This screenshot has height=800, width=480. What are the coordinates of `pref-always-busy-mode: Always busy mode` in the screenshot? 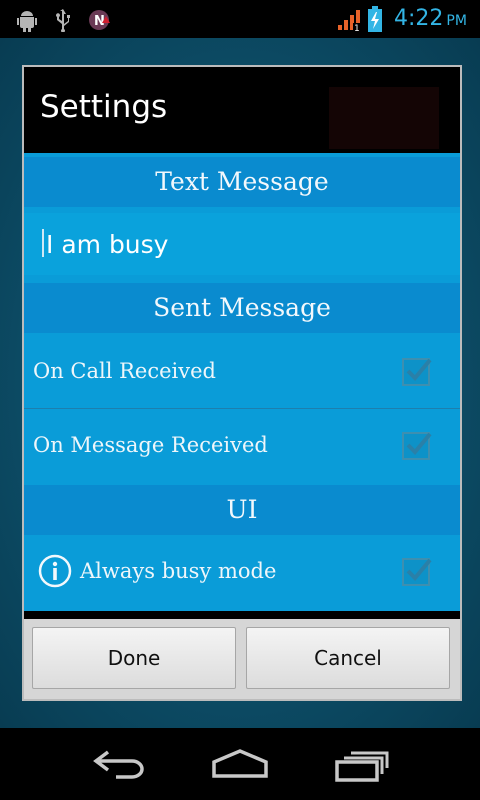 It's located at (242, 573).